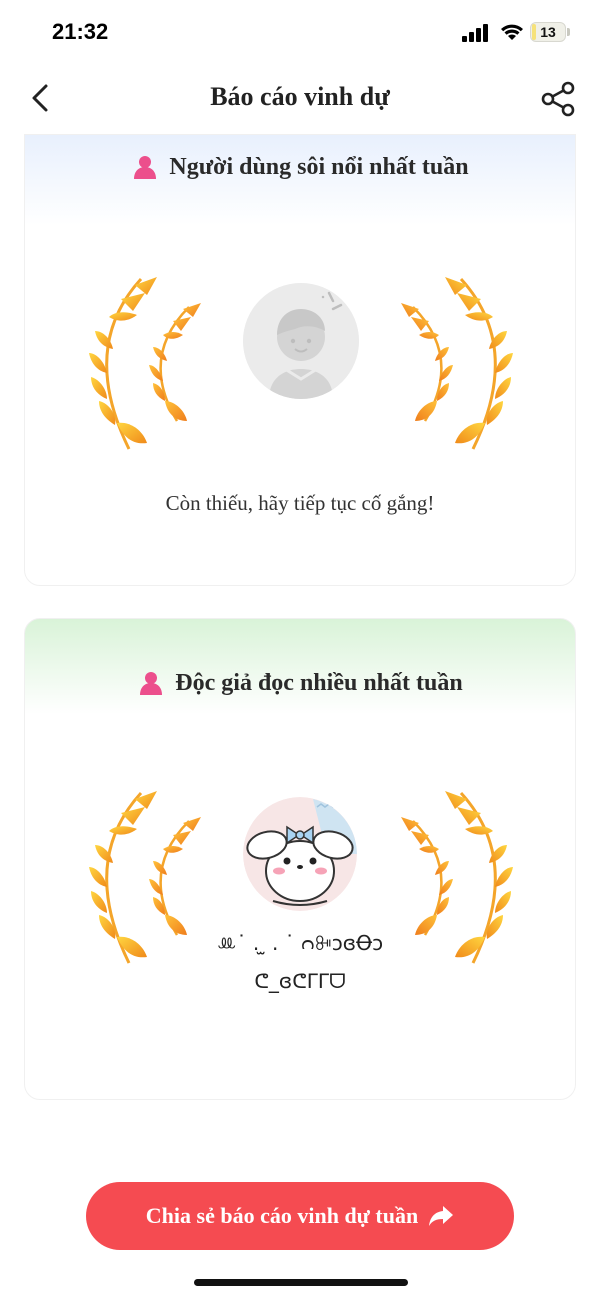  I want to click on card-title: Người dùng sôi nổi nhất tuần, so click(319, 166).